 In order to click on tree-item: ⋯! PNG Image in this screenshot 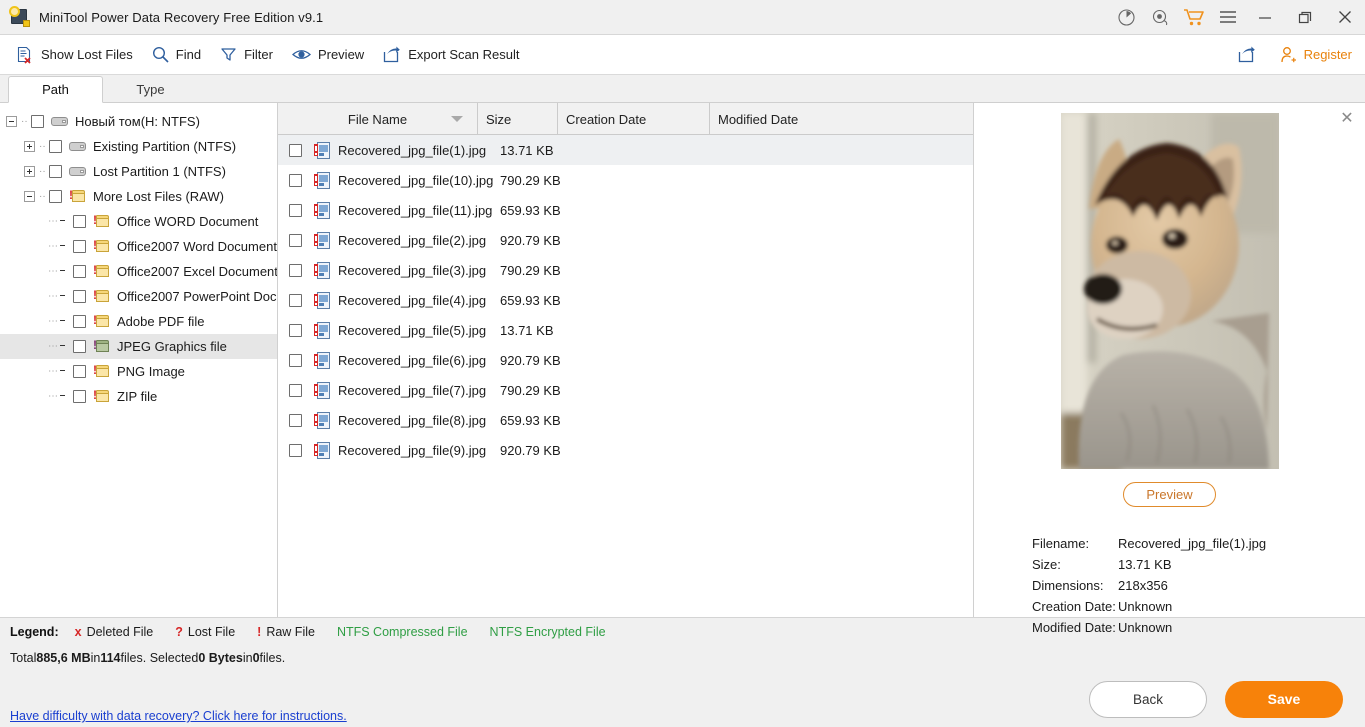, I will do `click(138, 371)`.